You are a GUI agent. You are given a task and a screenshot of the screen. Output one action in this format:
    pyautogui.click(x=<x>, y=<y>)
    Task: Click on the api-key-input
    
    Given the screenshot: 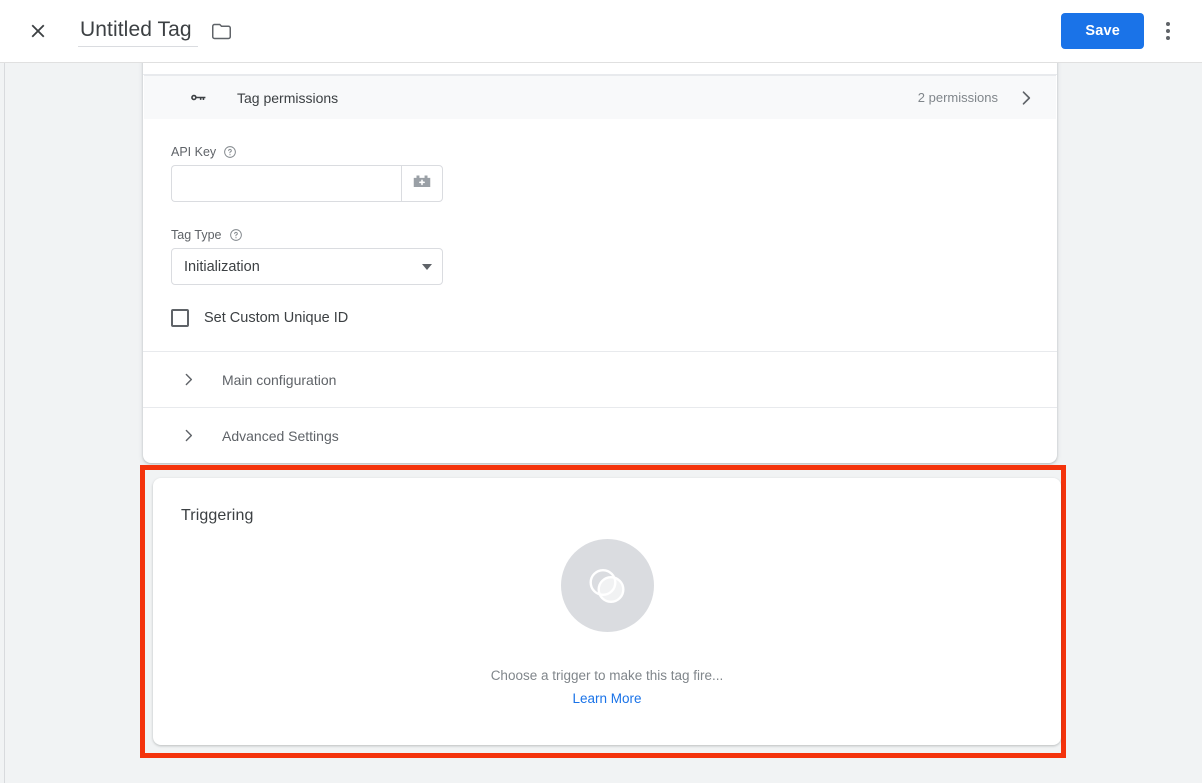 What is the action you would take?
    pyautogui.click(x=286, y=183)
    